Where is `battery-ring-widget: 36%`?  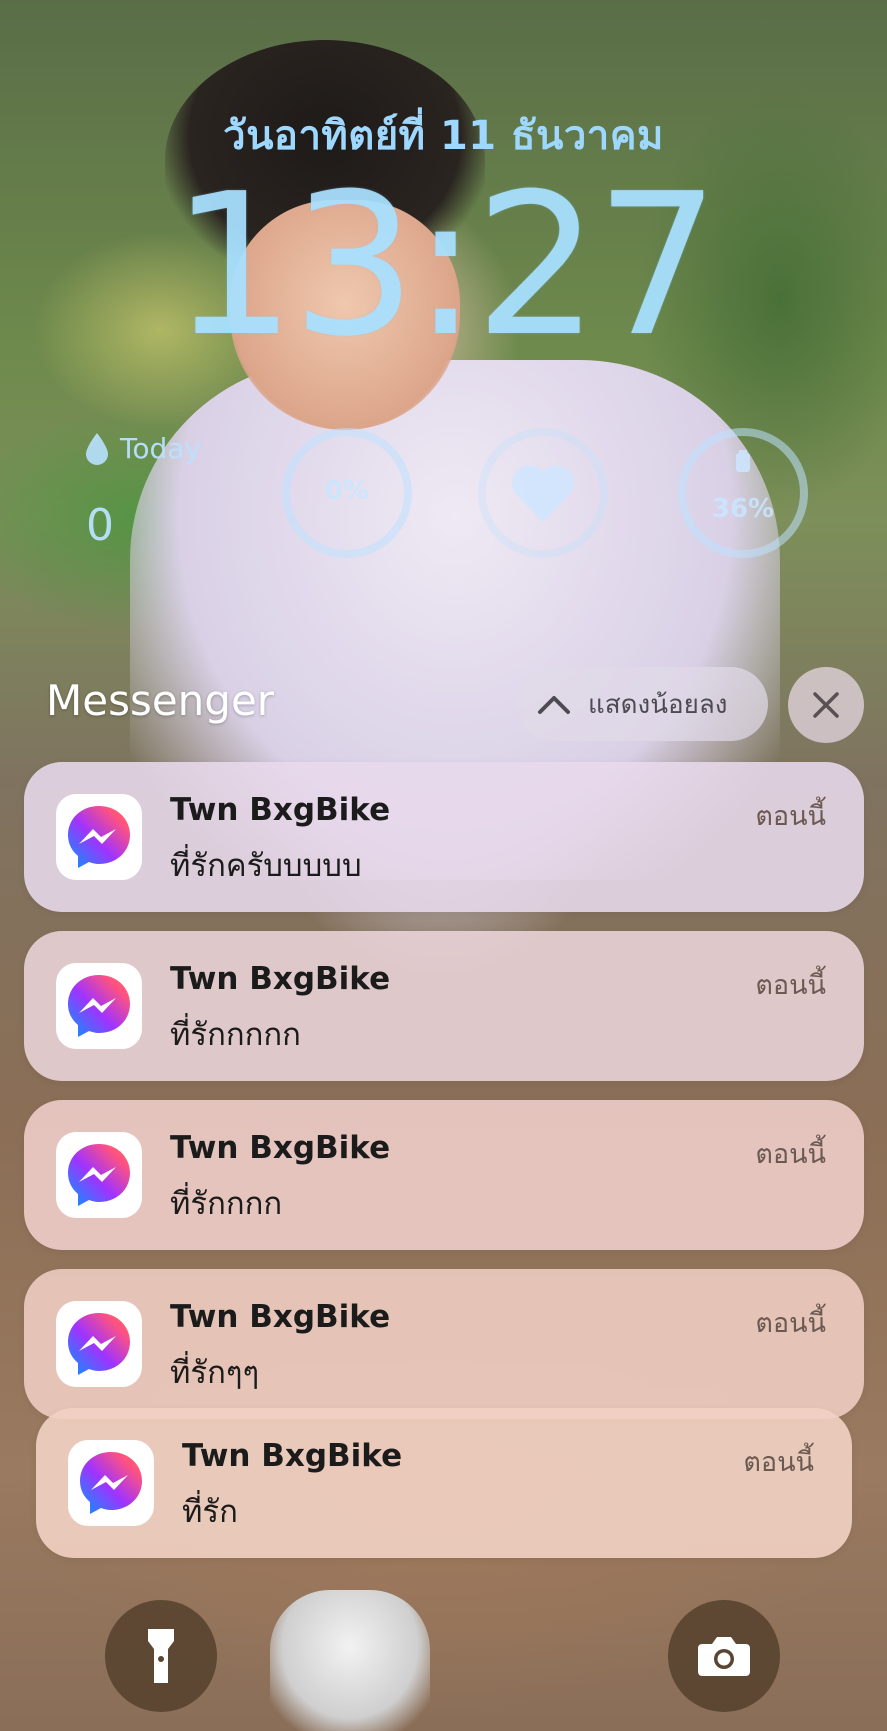 battery-ring-widget: 36% is located at coordinates (743, 493).